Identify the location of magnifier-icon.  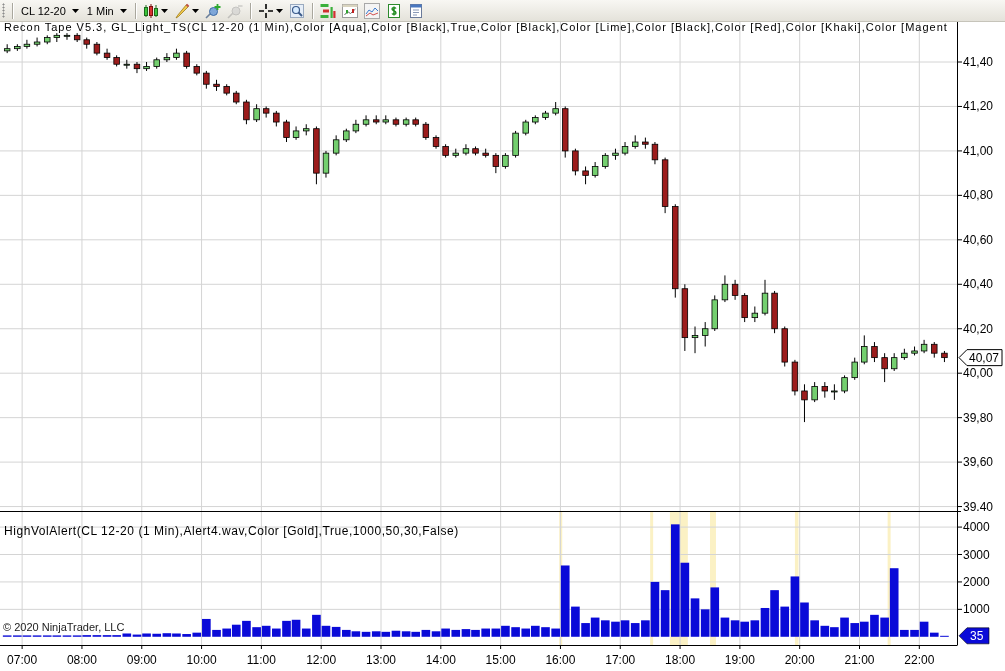
(296, 10).